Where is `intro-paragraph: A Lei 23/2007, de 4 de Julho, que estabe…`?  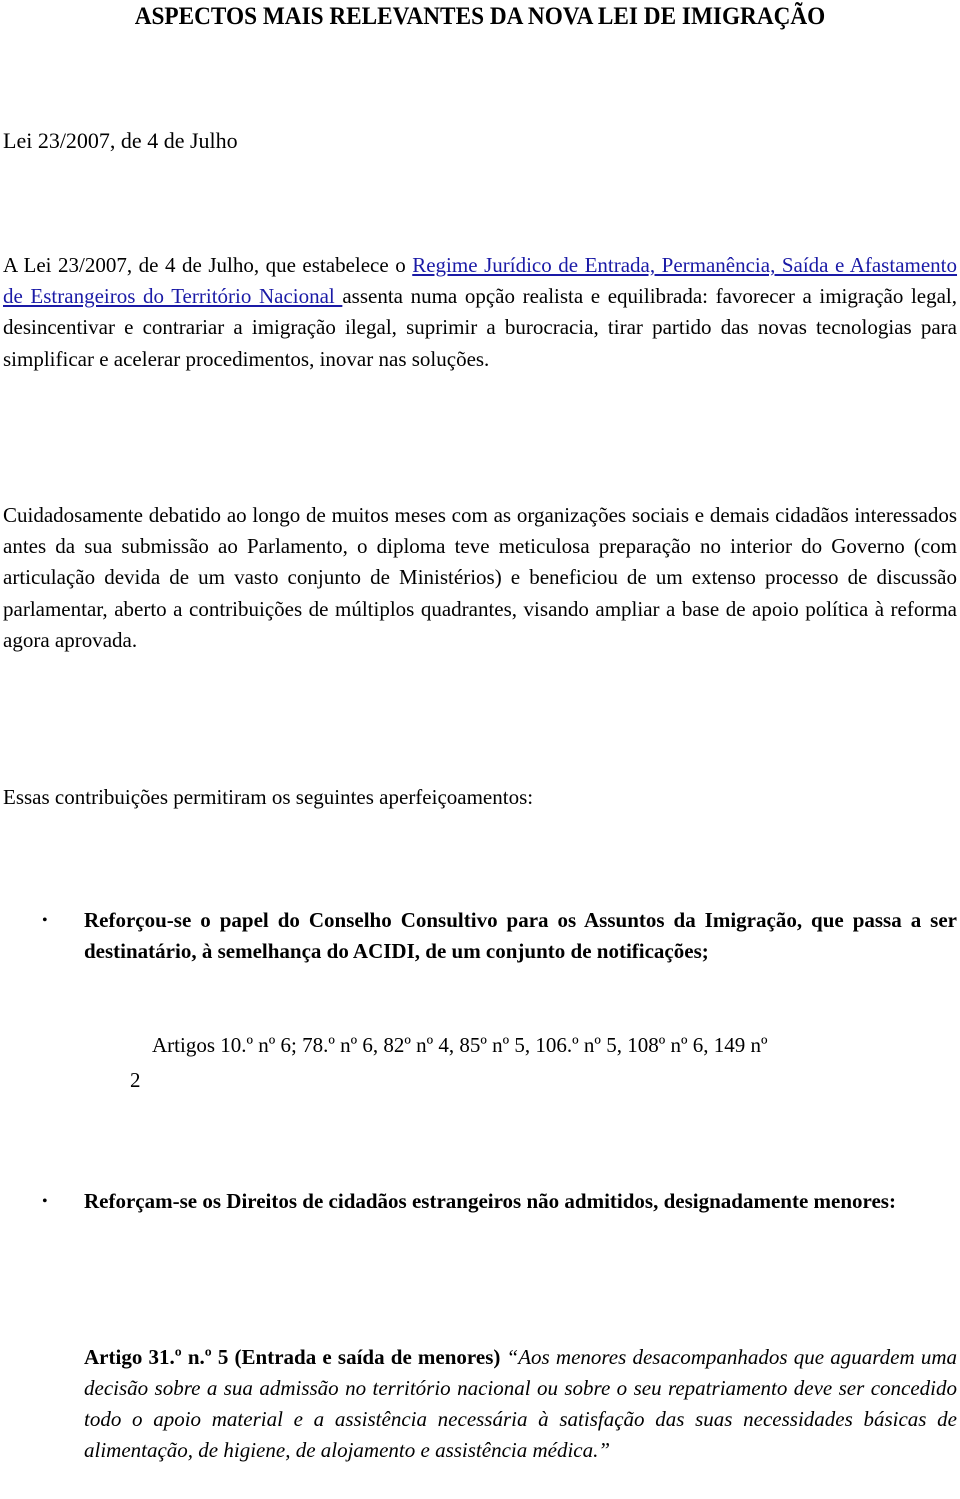
intro-paragraph: A Lei 23/2007, de 4 de Julho, que estabe… is located at coordinates (480, 312).